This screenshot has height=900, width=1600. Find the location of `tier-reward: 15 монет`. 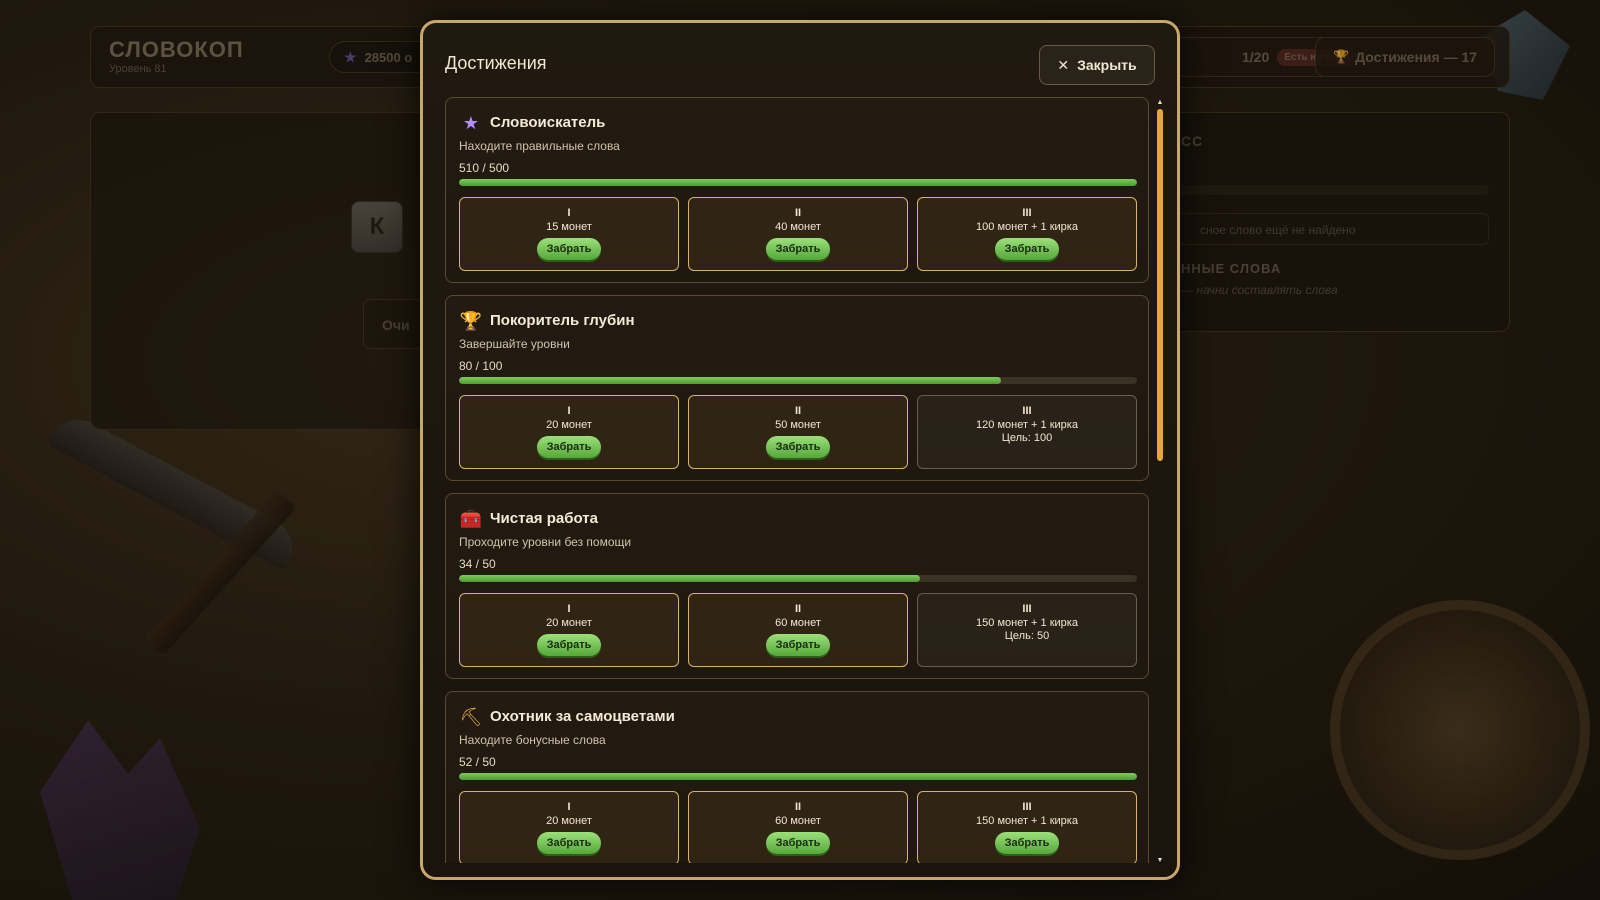

tier-reward: 15 монет is located at coordinates (569, 227).